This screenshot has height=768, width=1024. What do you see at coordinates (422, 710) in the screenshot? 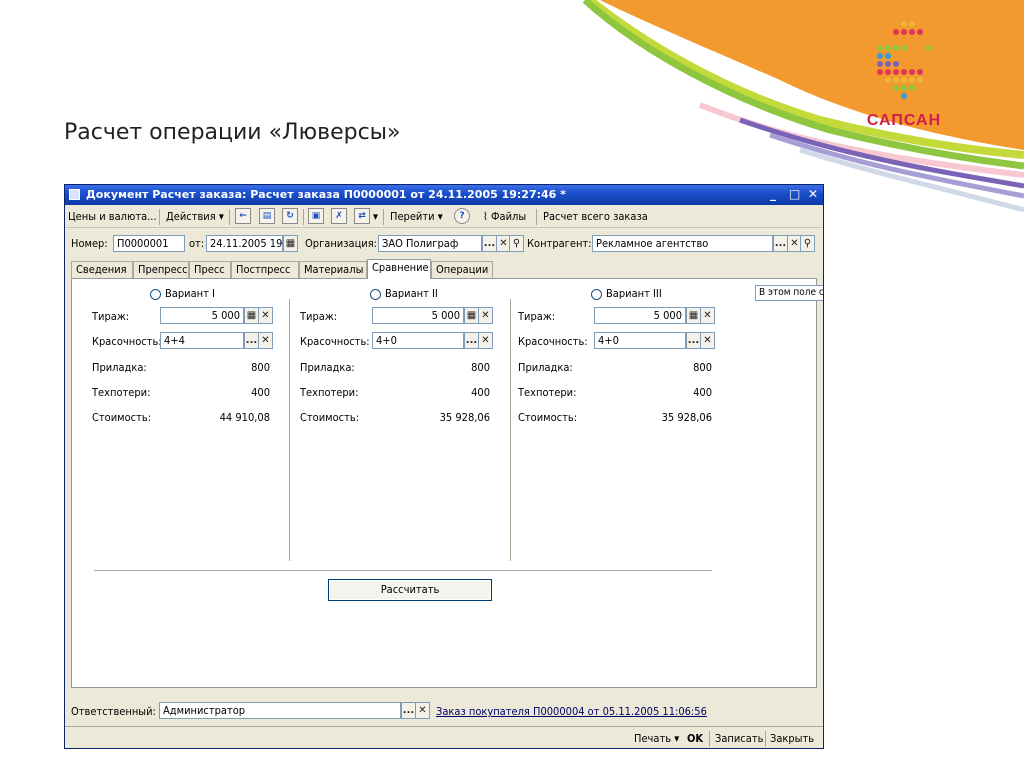
I see `responsible-clear-icon: ✕` at bounding box center [422, 710].